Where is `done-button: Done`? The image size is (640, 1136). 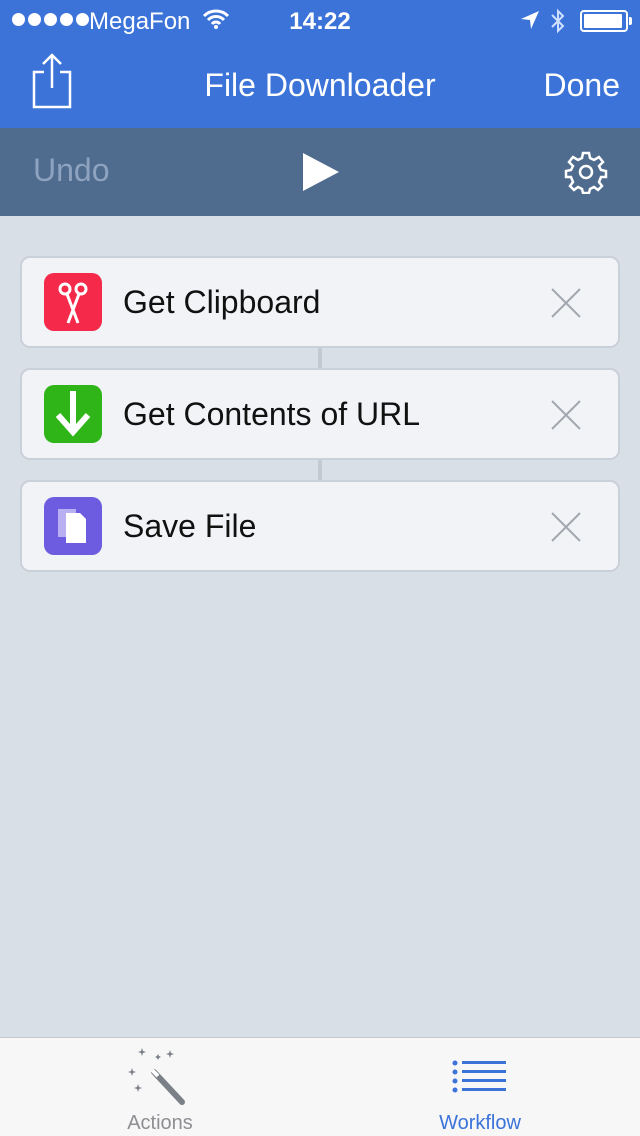
done-button: Done is located at coordinates (582, 85).